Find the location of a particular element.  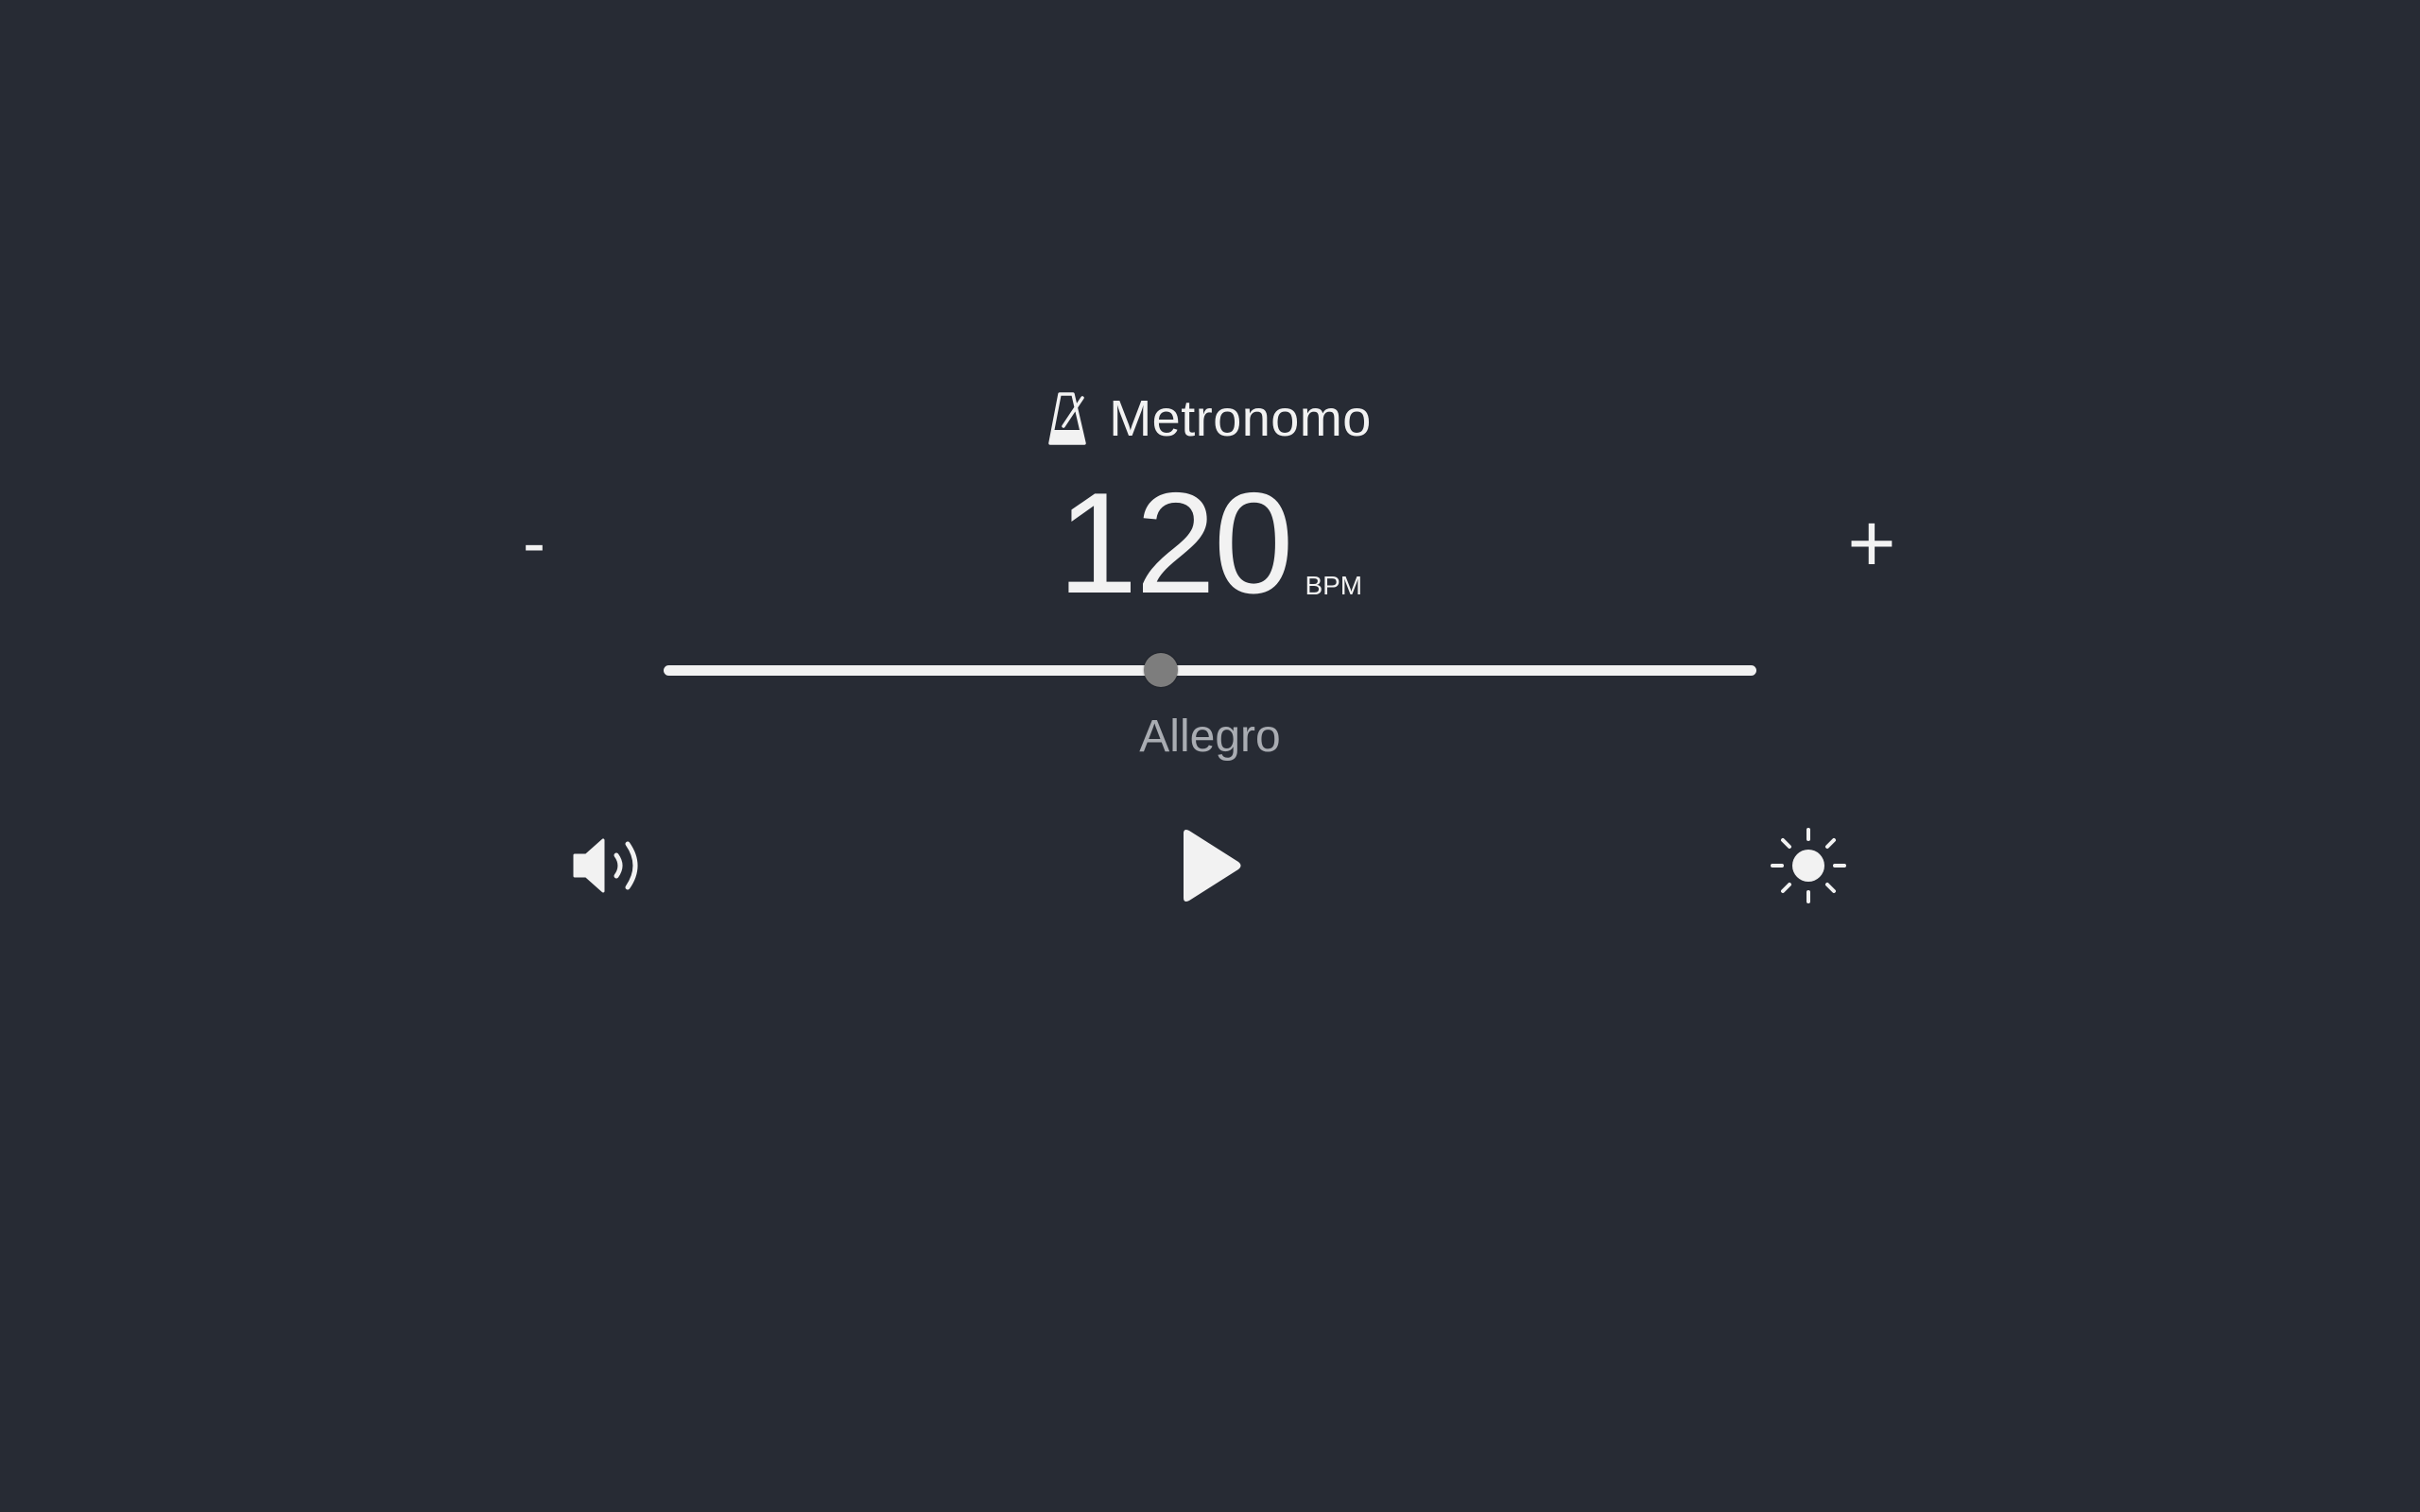

play-button is located at coordinates (1210, 867).